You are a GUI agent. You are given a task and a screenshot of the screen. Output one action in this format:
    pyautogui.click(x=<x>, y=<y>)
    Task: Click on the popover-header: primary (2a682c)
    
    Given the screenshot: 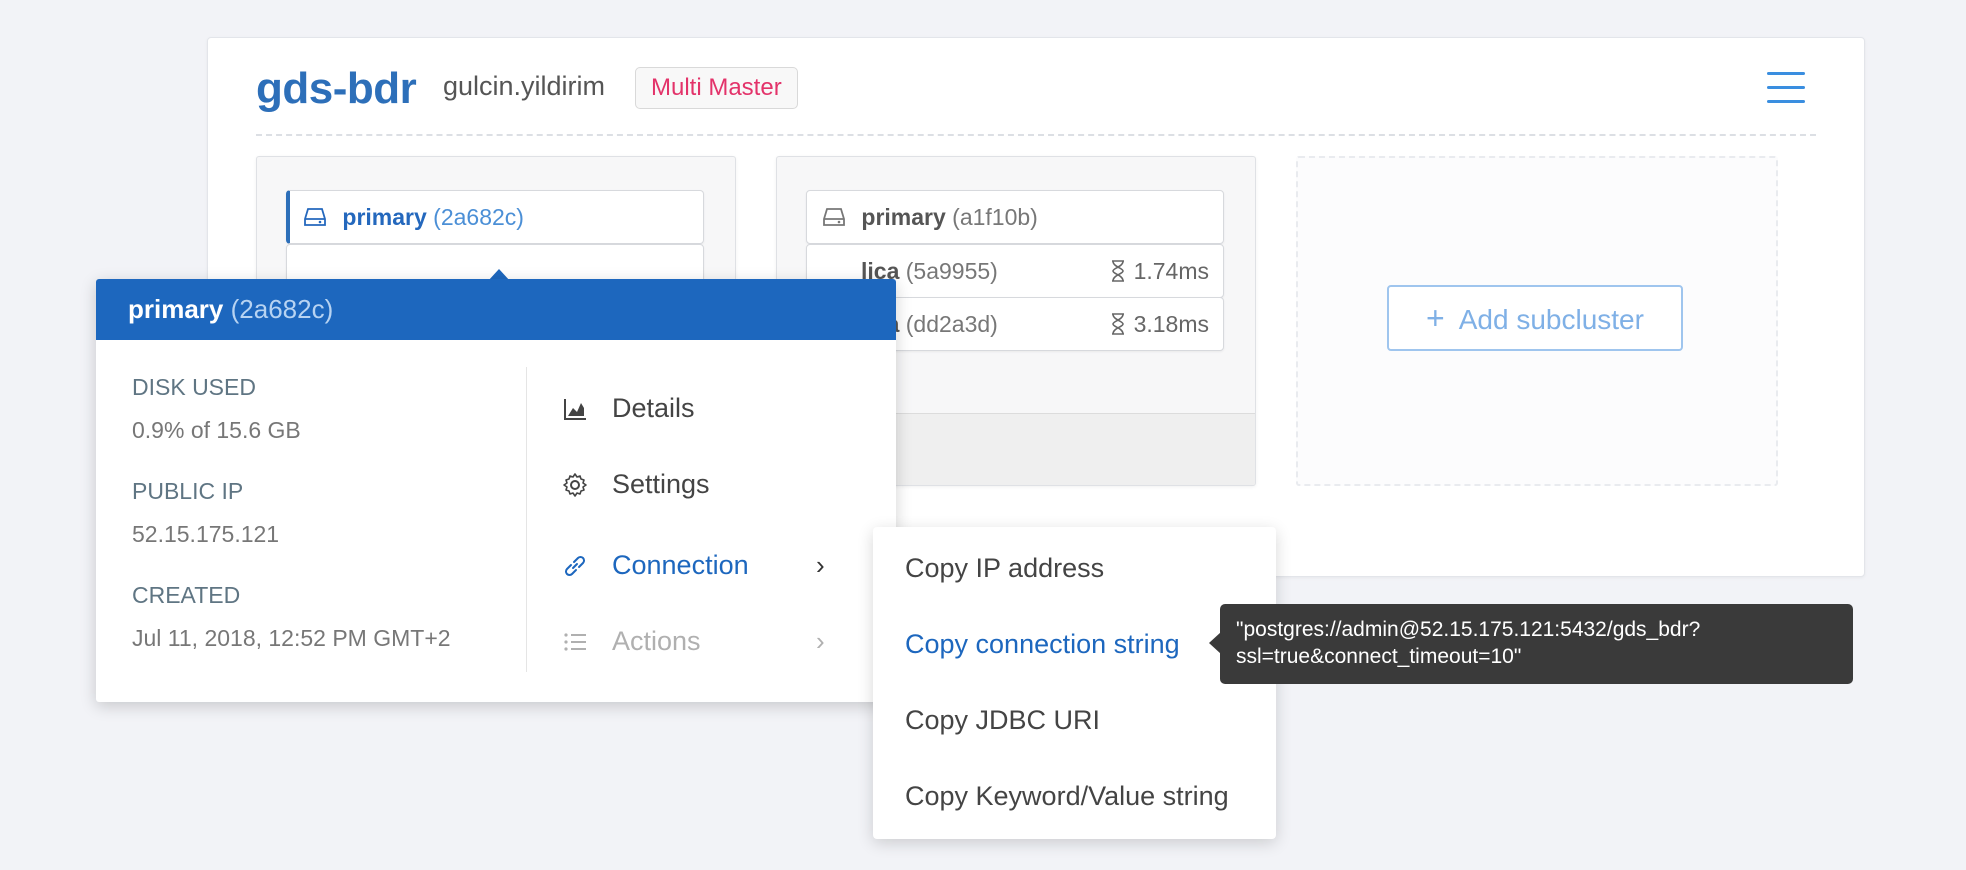 What is the action you would take?
    pyautogui.click(x=496, y=309)
    